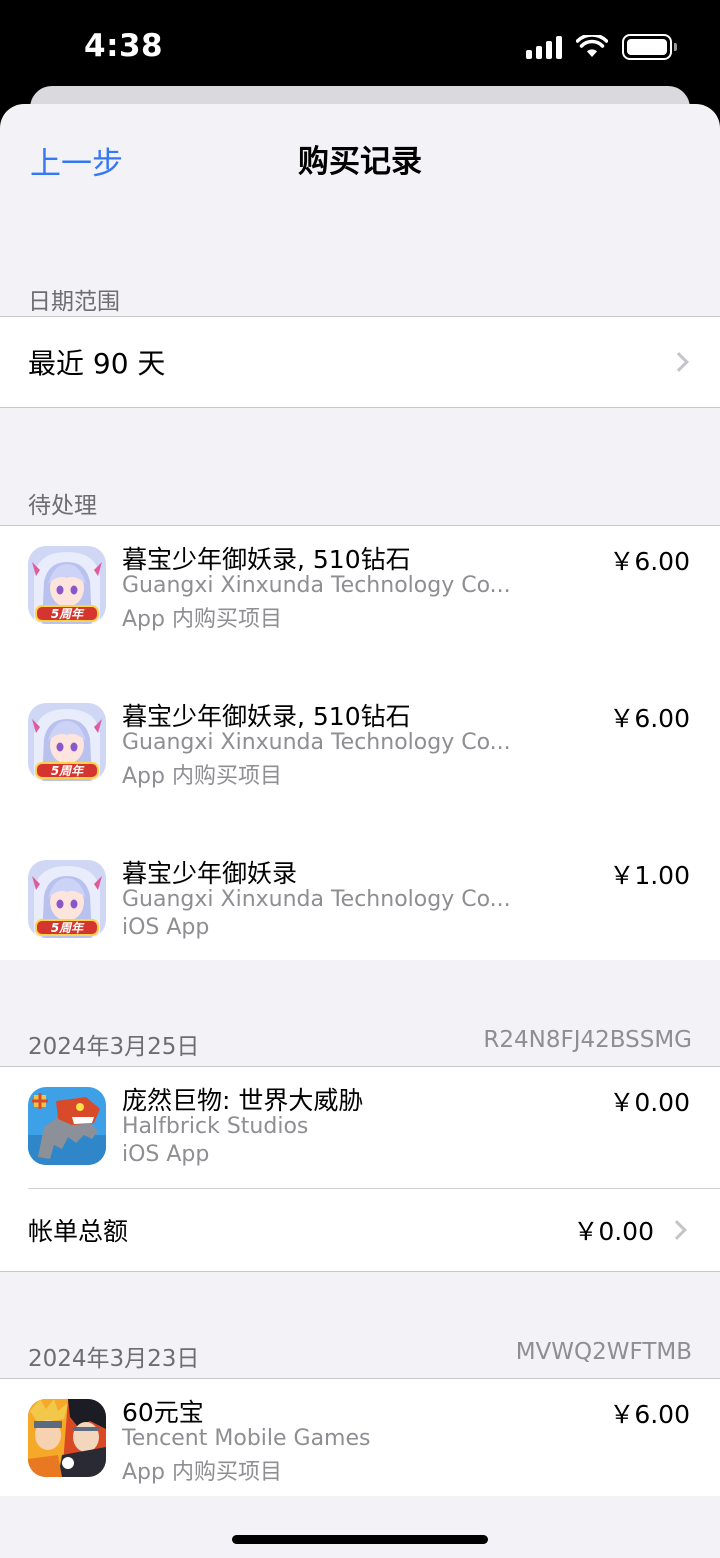 This screenshot has height=1558, width=720. What do you see at coordinates (215, 1126) in the screenshot?
I see `item-developer: Halfbrick Studios` at bounding box center [215, 1126].